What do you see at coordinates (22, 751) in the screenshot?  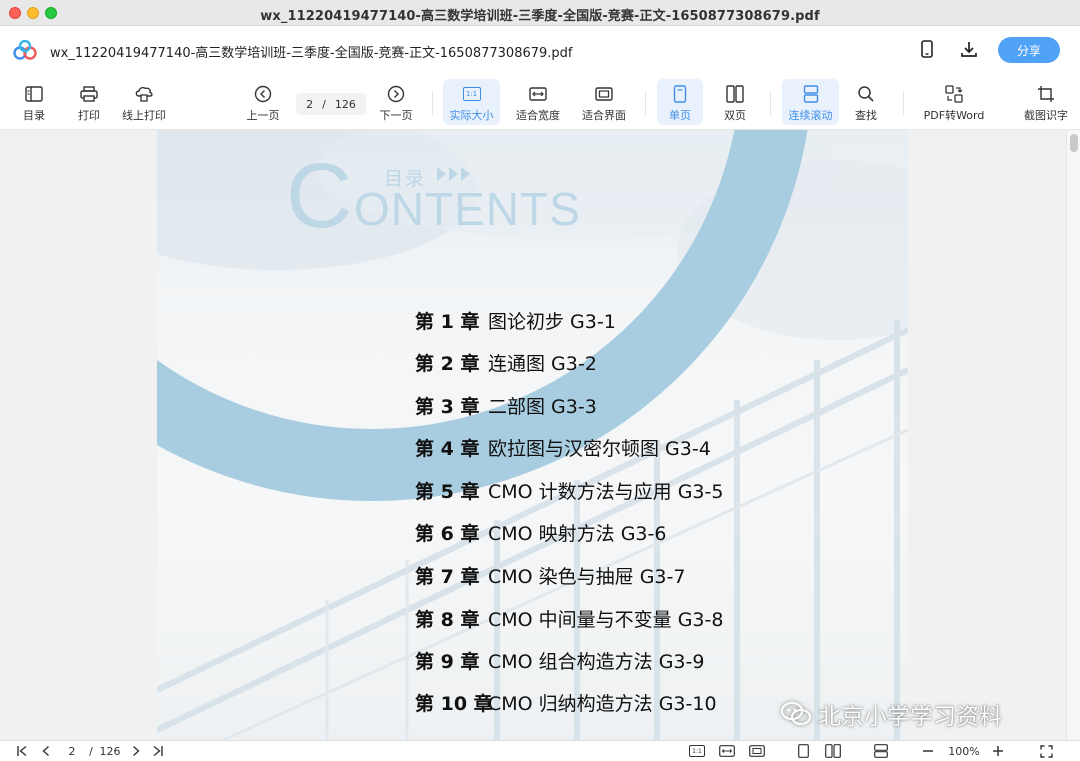 I see `first-page-icon` at bounding box center [22, 751].